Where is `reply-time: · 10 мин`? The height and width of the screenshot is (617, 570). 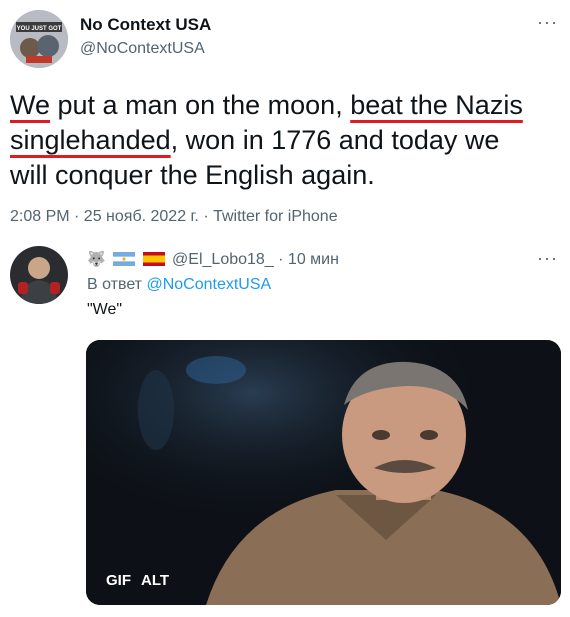 reply-time: · 10 мин is located at coordinates (308, 259).